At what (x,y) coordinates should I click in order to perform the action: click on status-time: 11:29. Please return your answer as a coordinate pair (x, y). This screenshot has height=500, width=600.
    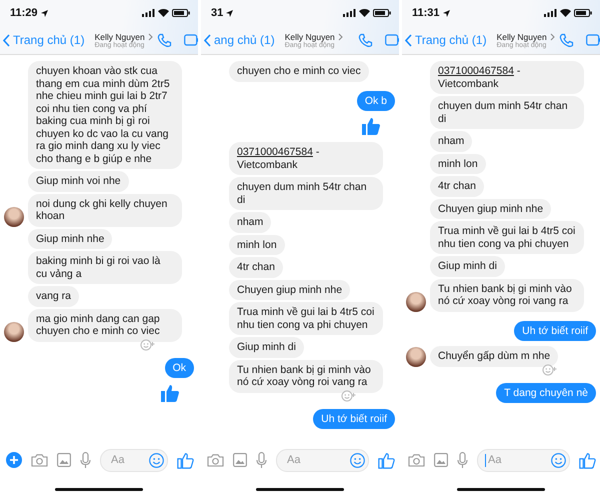
    Looking at the image, I should click on (24, 13).